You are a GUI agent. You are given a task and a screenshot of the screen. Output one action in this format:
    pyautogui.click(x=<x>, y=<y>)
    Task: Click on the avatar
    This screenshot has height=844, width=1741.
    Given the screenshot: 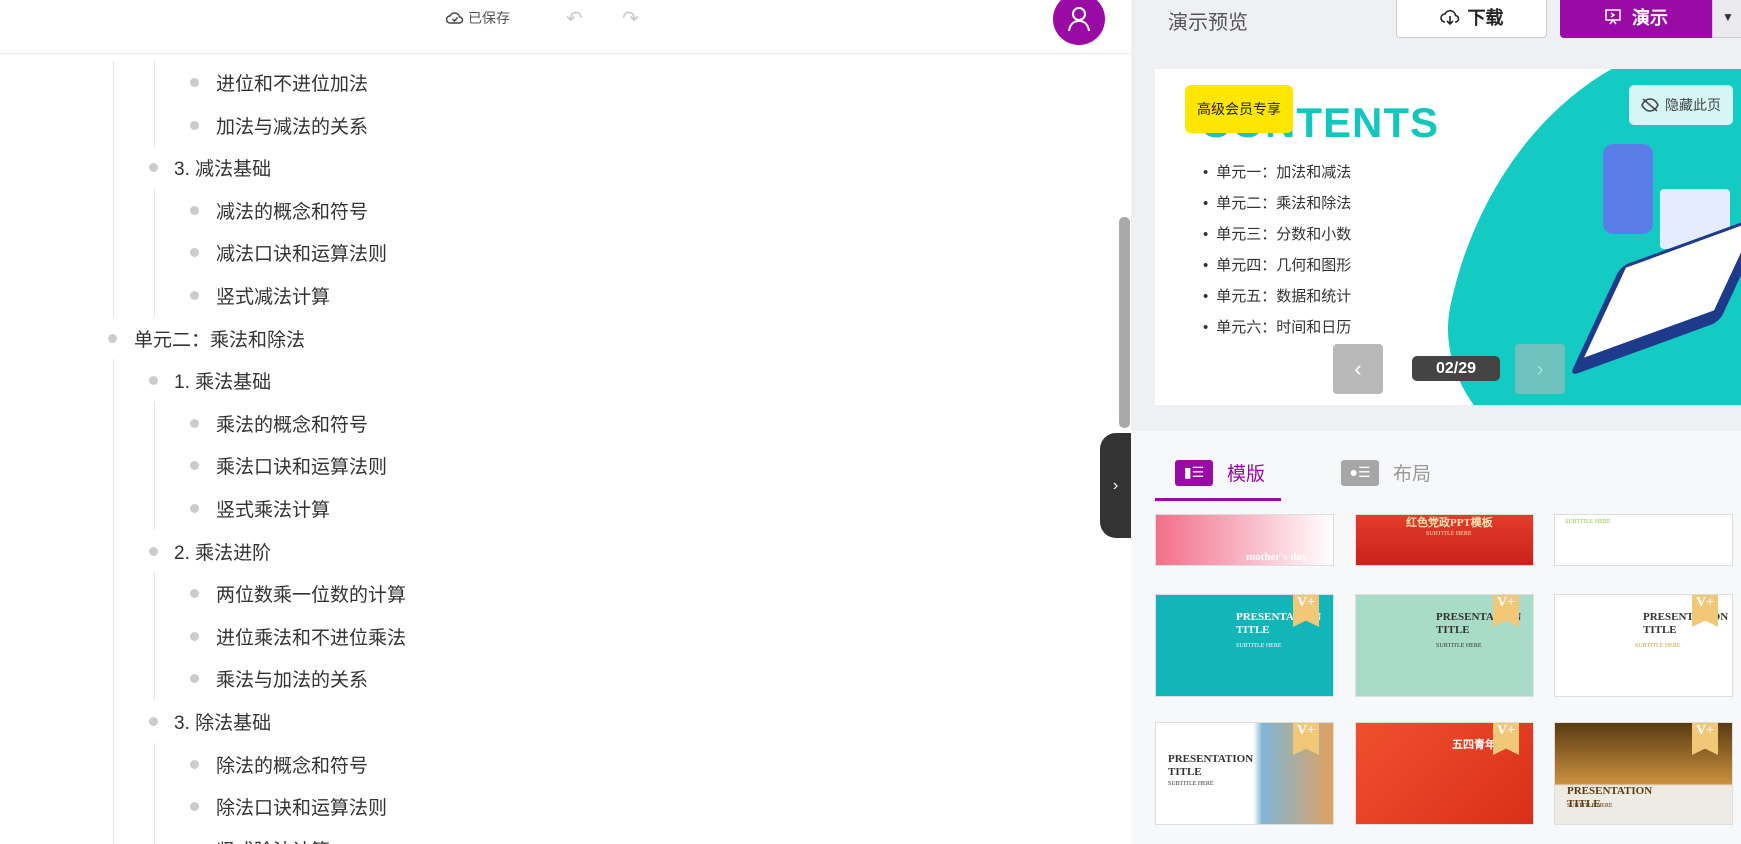 What is the action you would take?
    pyautogui.click(x=1079, y=22)
    